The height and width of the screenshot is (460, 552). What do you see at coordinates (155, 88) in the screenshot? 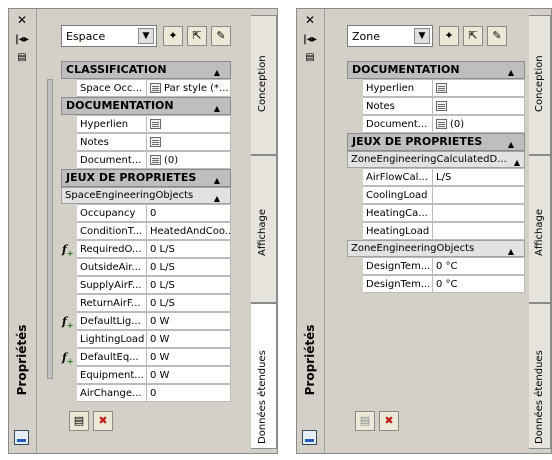
I see `style-icon` at bounding box center [155, 88].